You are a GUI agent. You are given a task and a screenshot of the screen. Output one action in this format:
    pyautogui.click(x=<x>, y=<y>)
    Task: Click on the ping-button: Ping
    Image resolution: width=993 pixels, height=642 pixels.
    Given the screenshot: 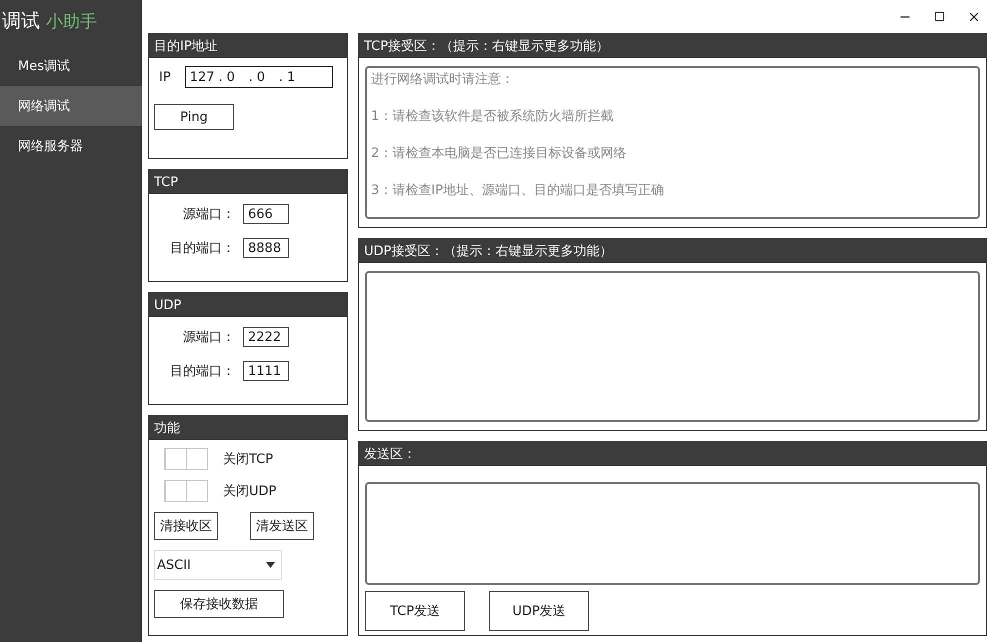 What is the action you would take?
    pyautogui.click(x=194, y=117)
    